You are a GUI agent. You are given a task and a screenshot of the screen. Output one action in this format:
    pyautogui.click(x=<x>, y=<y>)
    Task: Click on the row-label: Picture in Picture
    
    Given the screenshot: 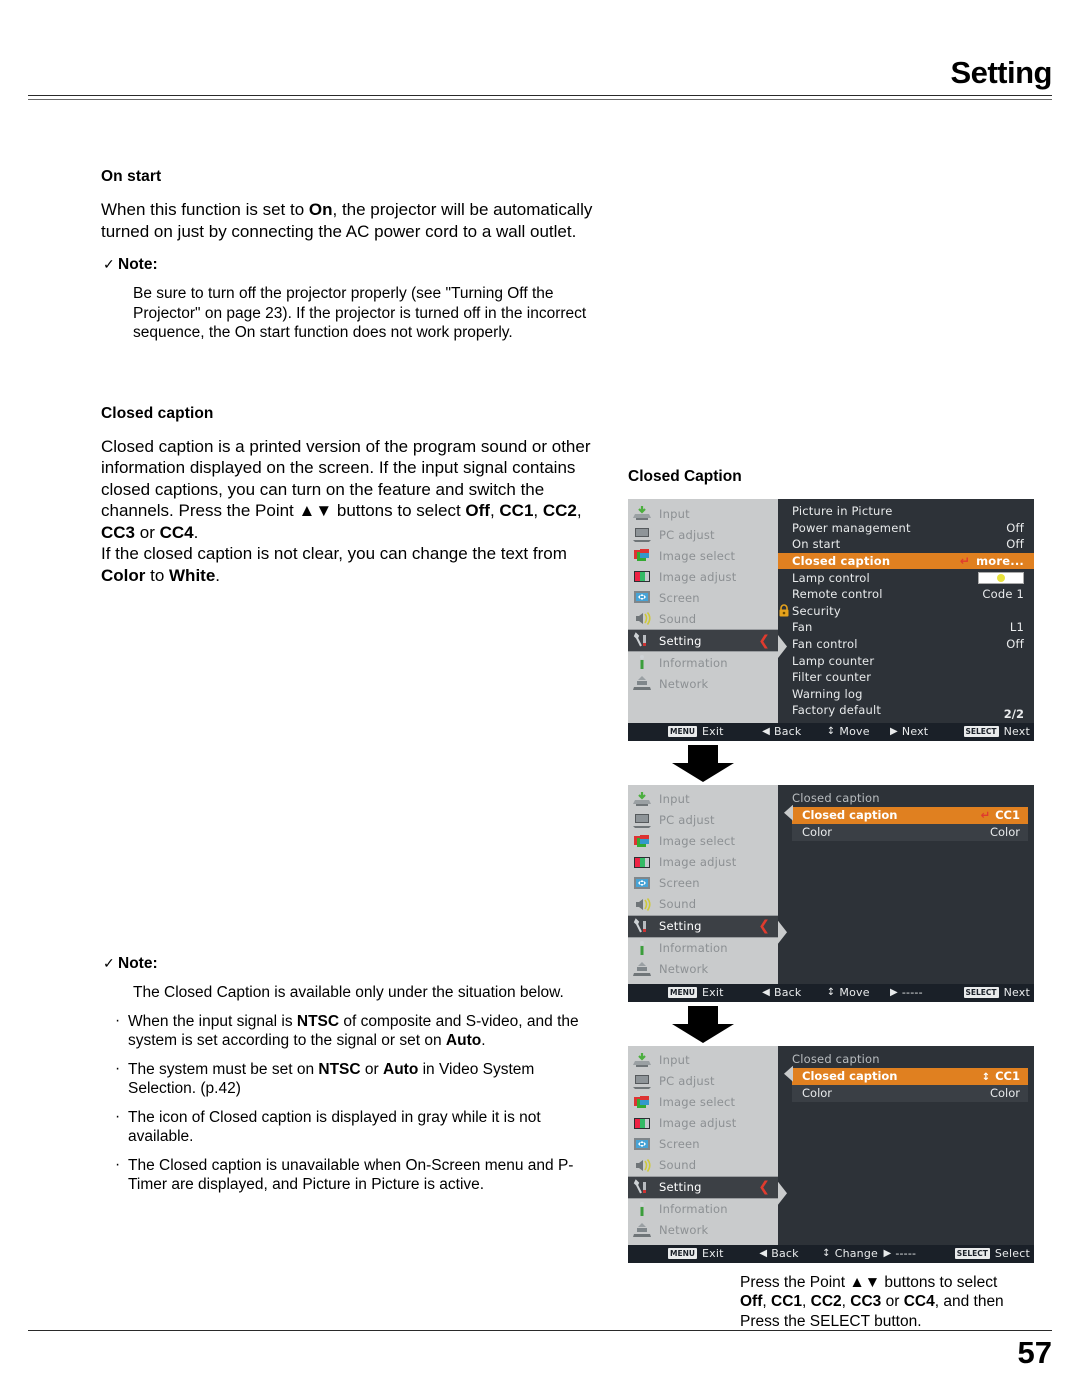 What is the action you would take?
    pyautogui.click(x=842, y=511)
    